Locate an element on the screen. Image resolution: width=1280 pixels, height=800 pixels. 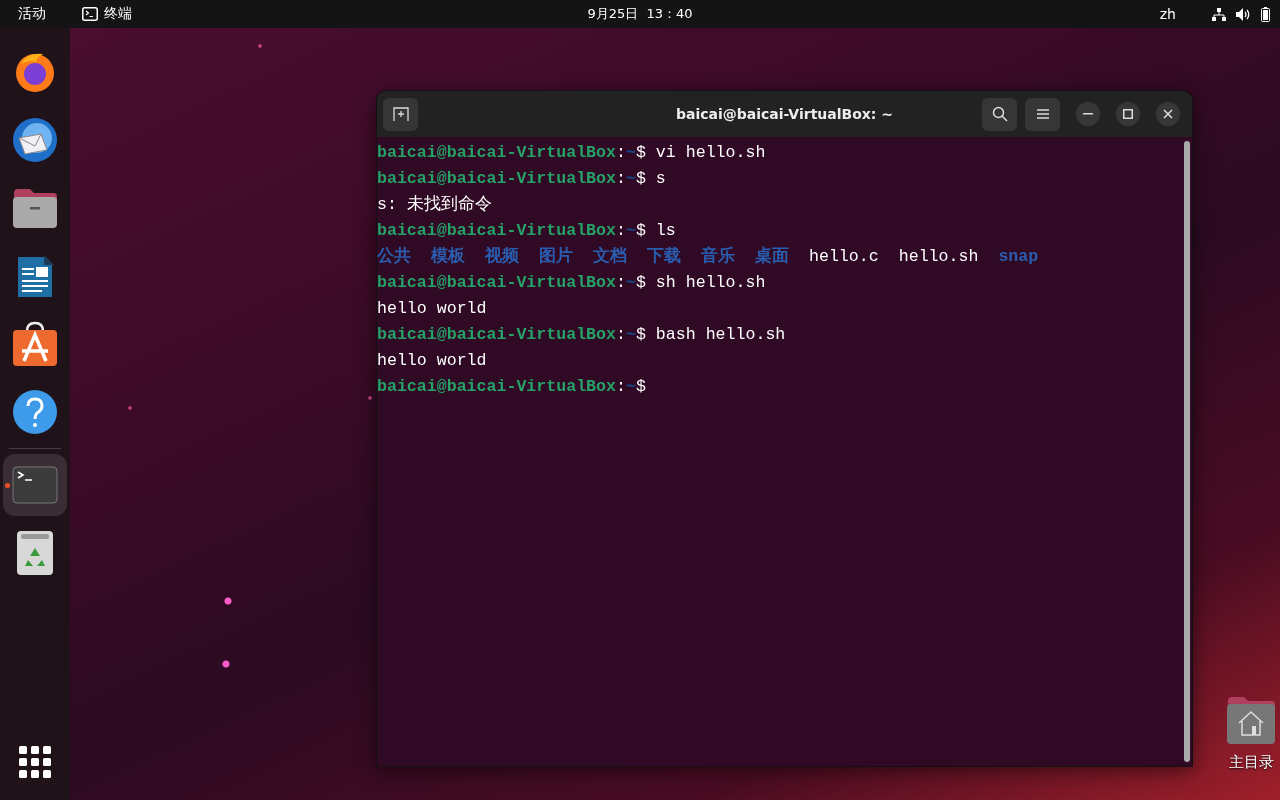
activities-button: 活动 is located at coordinates (32, 14).